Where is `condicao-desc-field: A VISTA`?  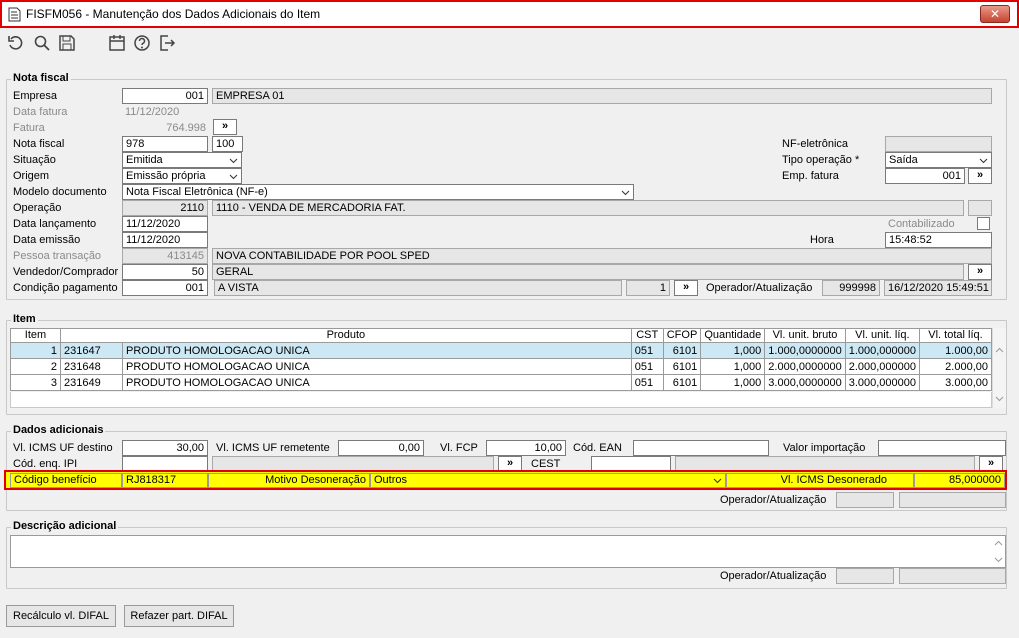 condicao-desc-field: A VISTA is located at coordinates (418, 288).